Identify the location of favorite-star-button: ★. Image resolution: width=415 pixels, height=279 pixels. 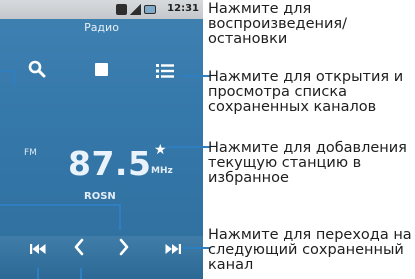
(160, 150).